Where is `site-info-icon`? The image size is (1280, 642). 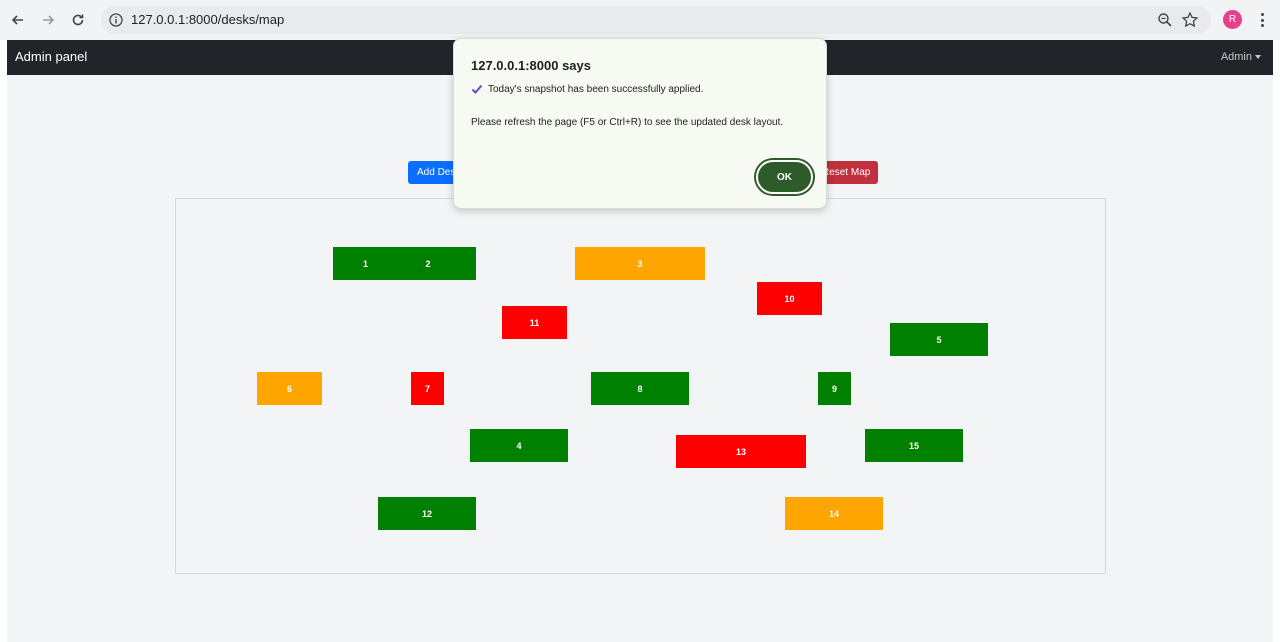 site-info-icon is located at coordinates (116, 20).